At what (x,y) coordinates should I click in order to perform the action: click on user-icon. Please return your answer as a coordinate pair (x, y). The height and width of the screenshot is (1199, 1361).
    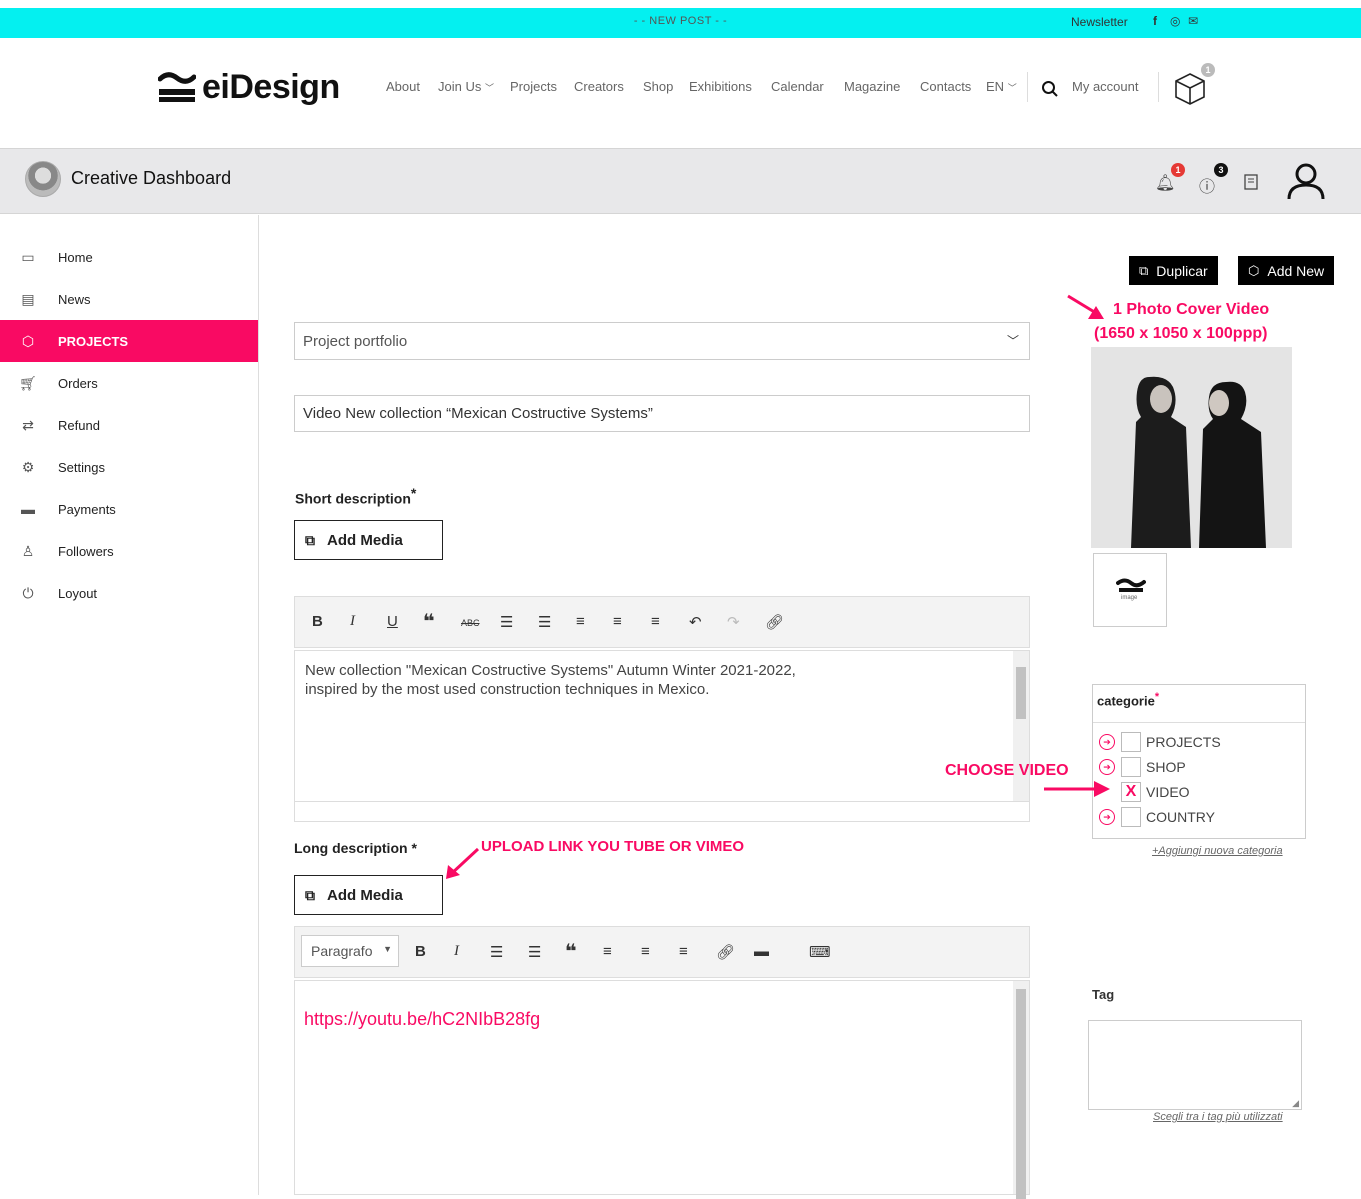
    Looking at the image, I should click on (1306, 181).